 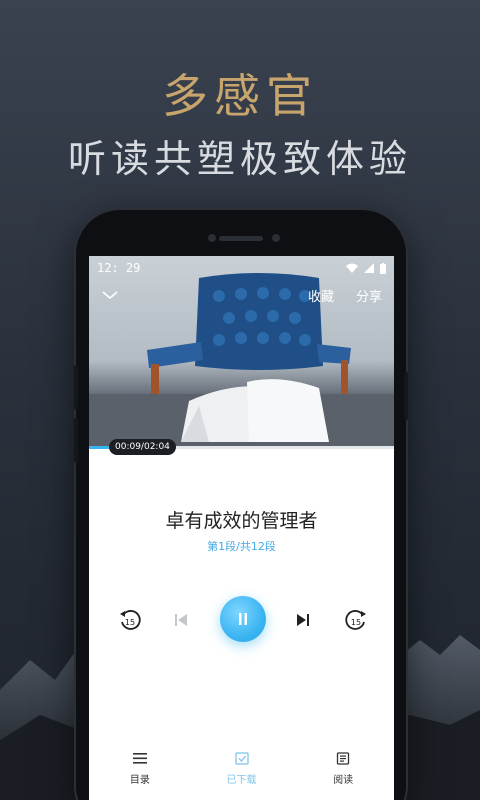 I want to click on bottom-tab-bar: 目录 已下载 阅读, so click(x=241, y=765).